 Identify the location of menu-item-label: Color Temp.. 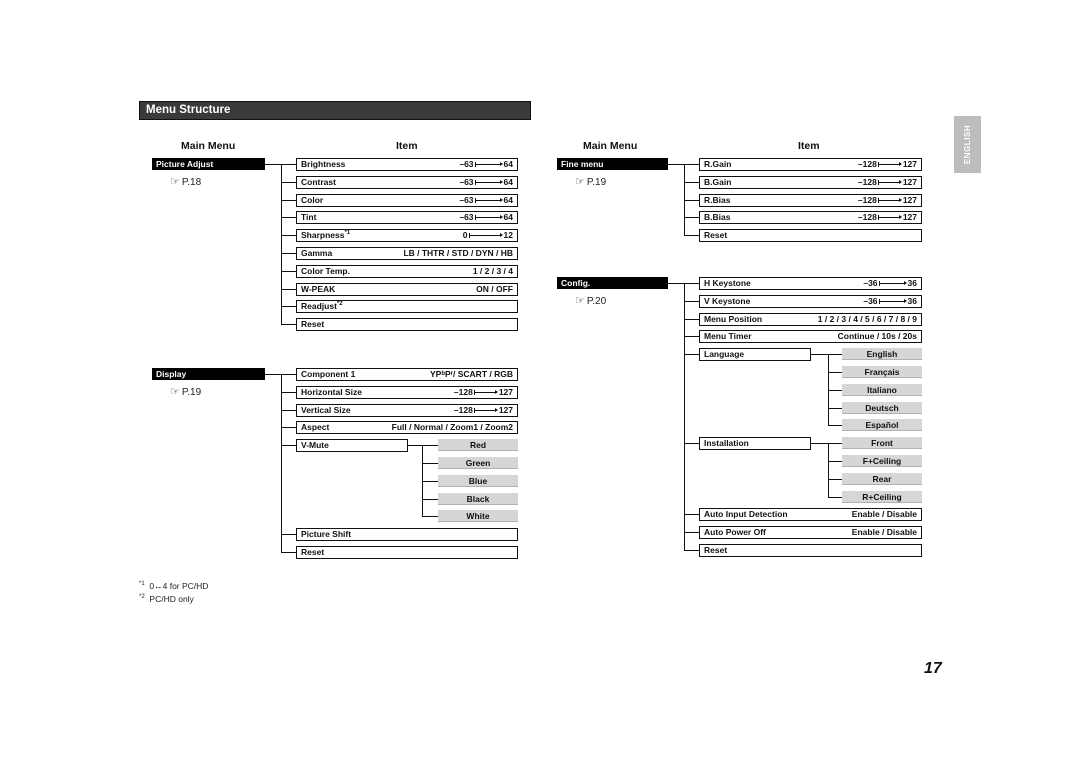
(325, 270).